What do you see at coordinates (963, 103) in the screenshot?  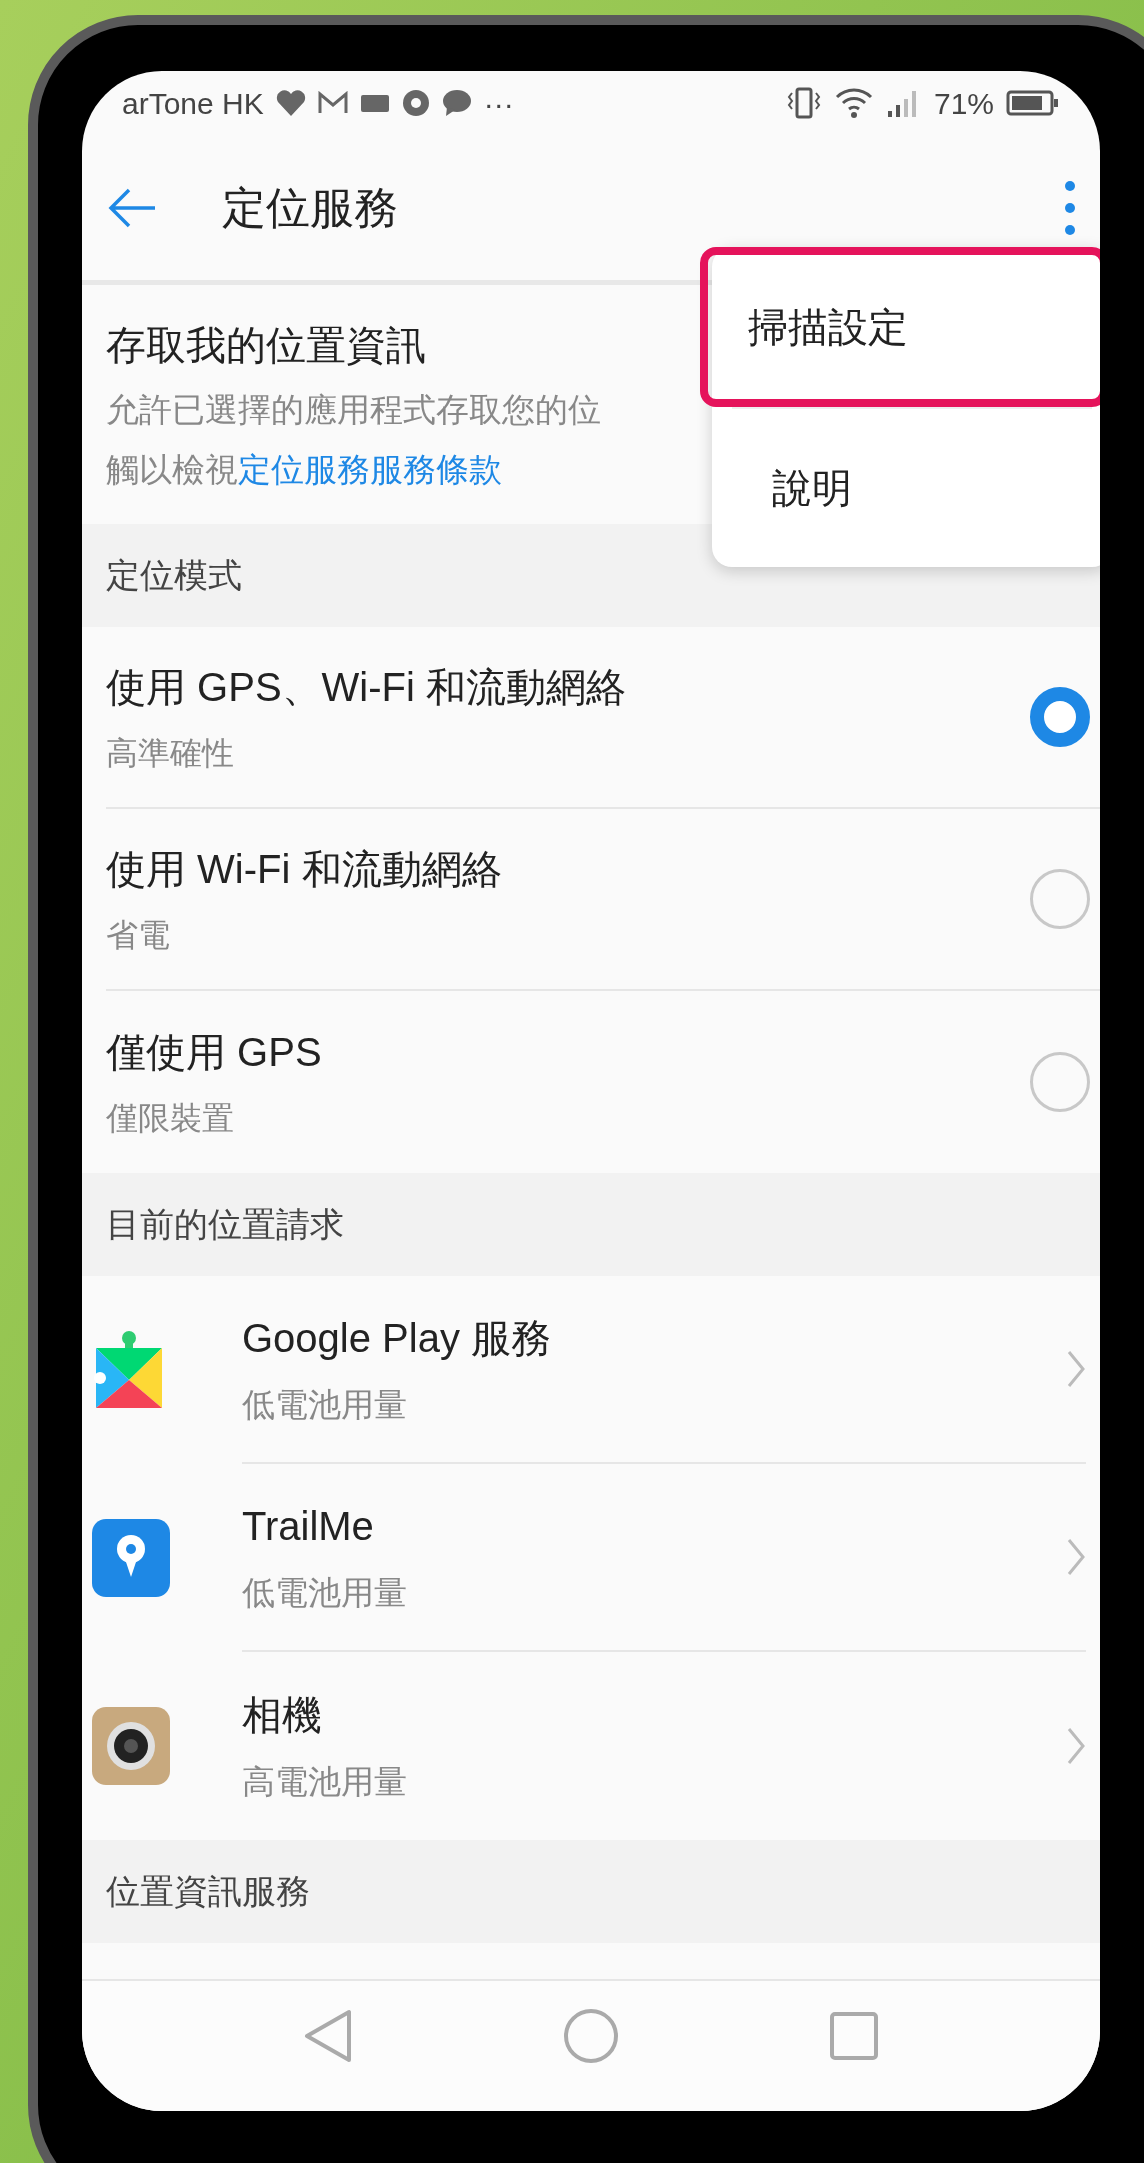 I see `battery-percent: 71%` at bounding box center [963, 103].